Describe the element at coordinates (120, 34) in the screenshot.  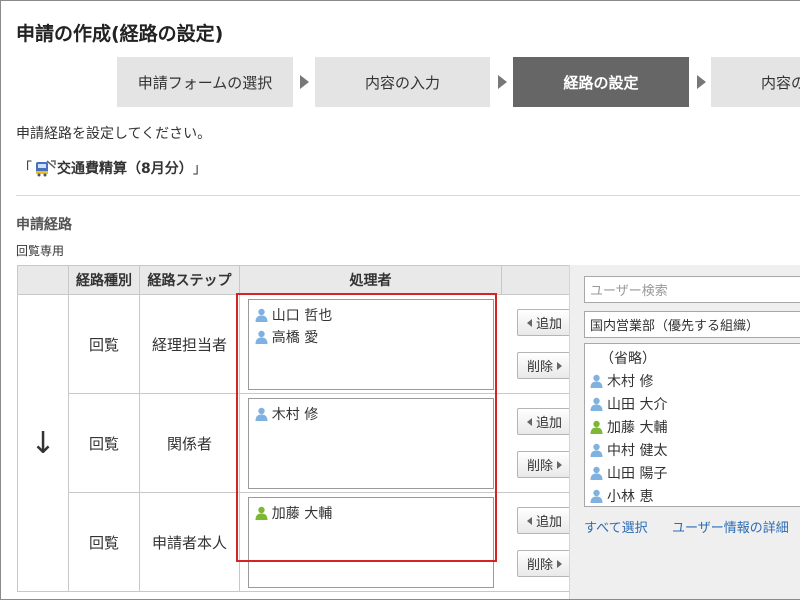
I see `page-title: 申請の作成(経路の設定)` at that location.